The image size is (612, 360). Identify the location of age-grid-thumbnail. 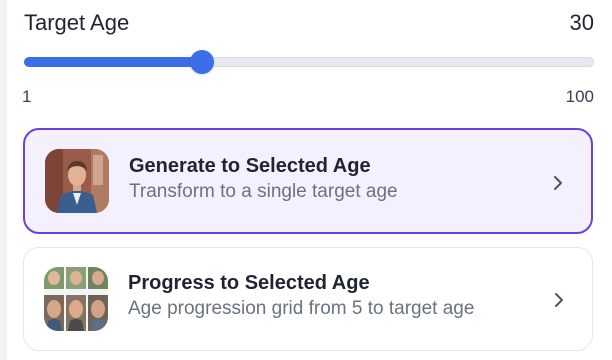
(76, 299).